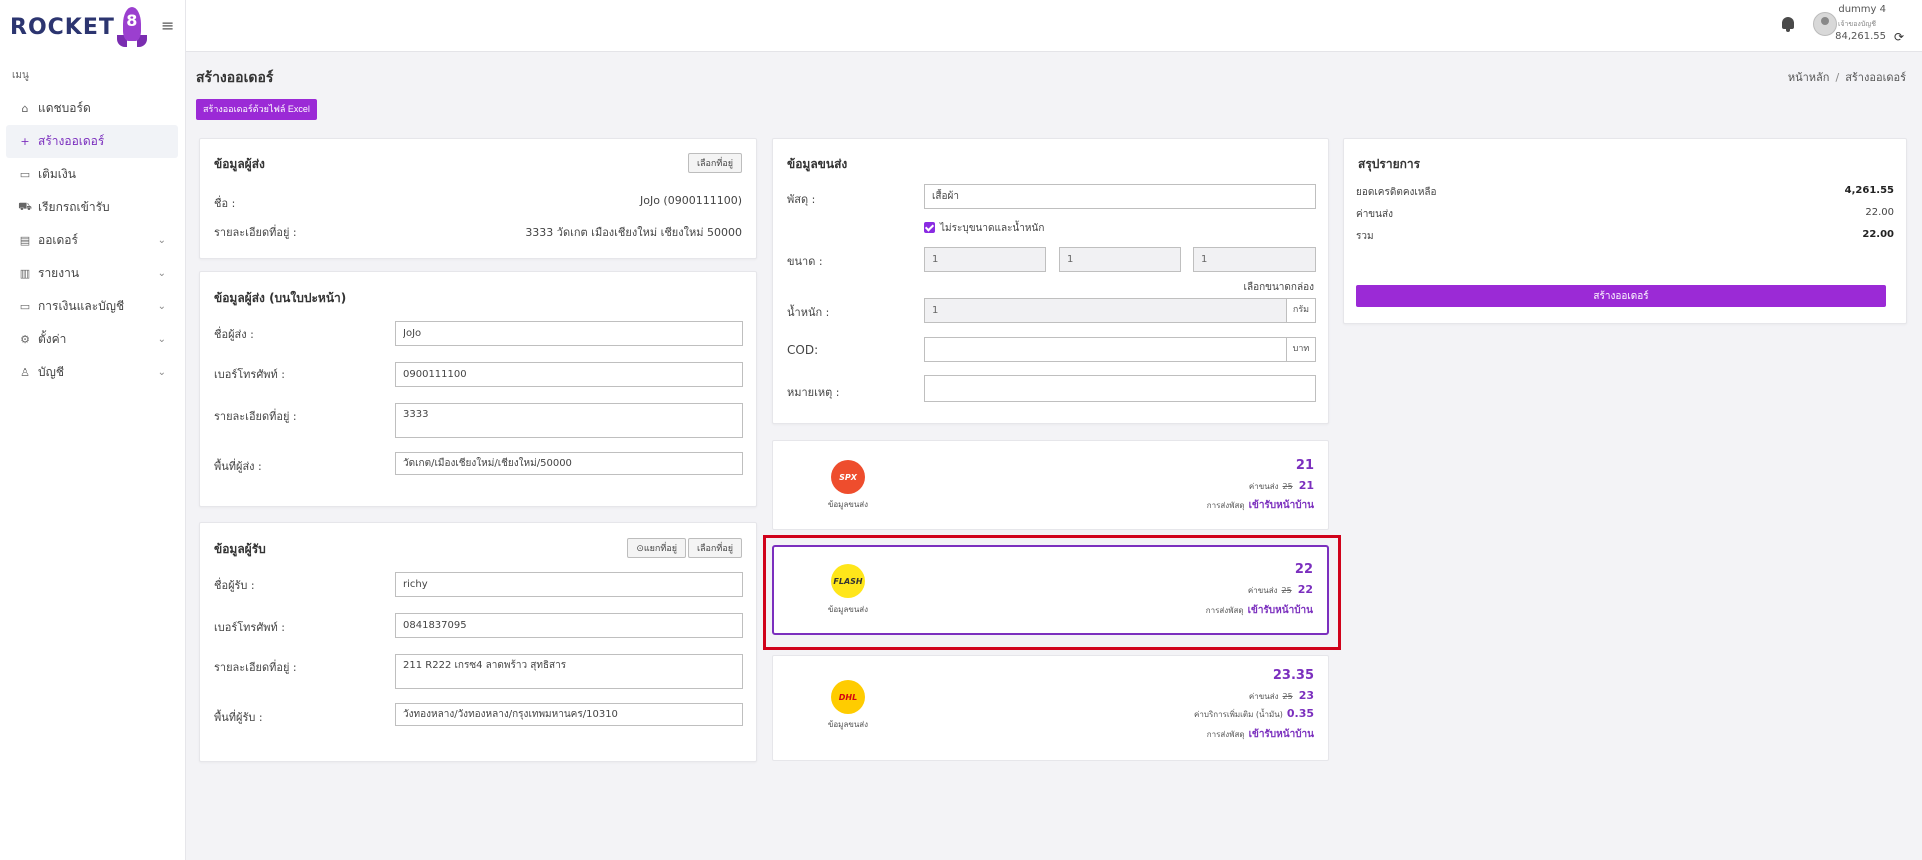  I want to click on split-icon: ⊙, so click(640, 548).